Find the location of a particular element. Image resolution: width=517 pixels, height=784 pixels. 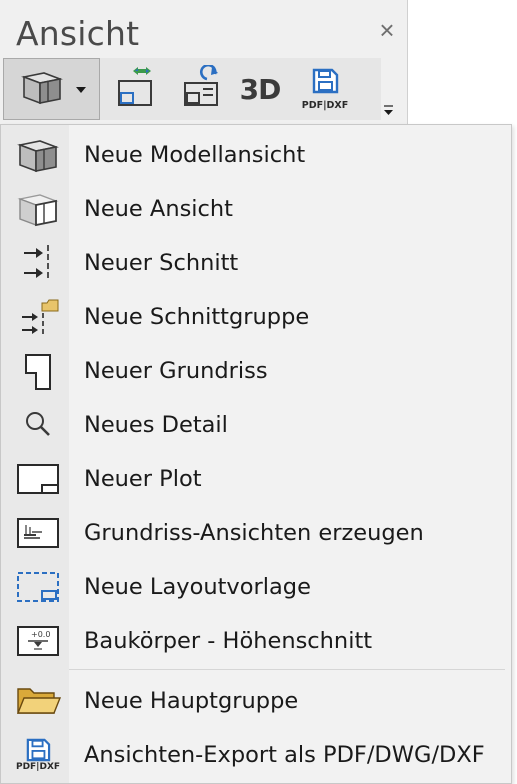

overflow-chevron-icon is located at coordinates (388, 110).